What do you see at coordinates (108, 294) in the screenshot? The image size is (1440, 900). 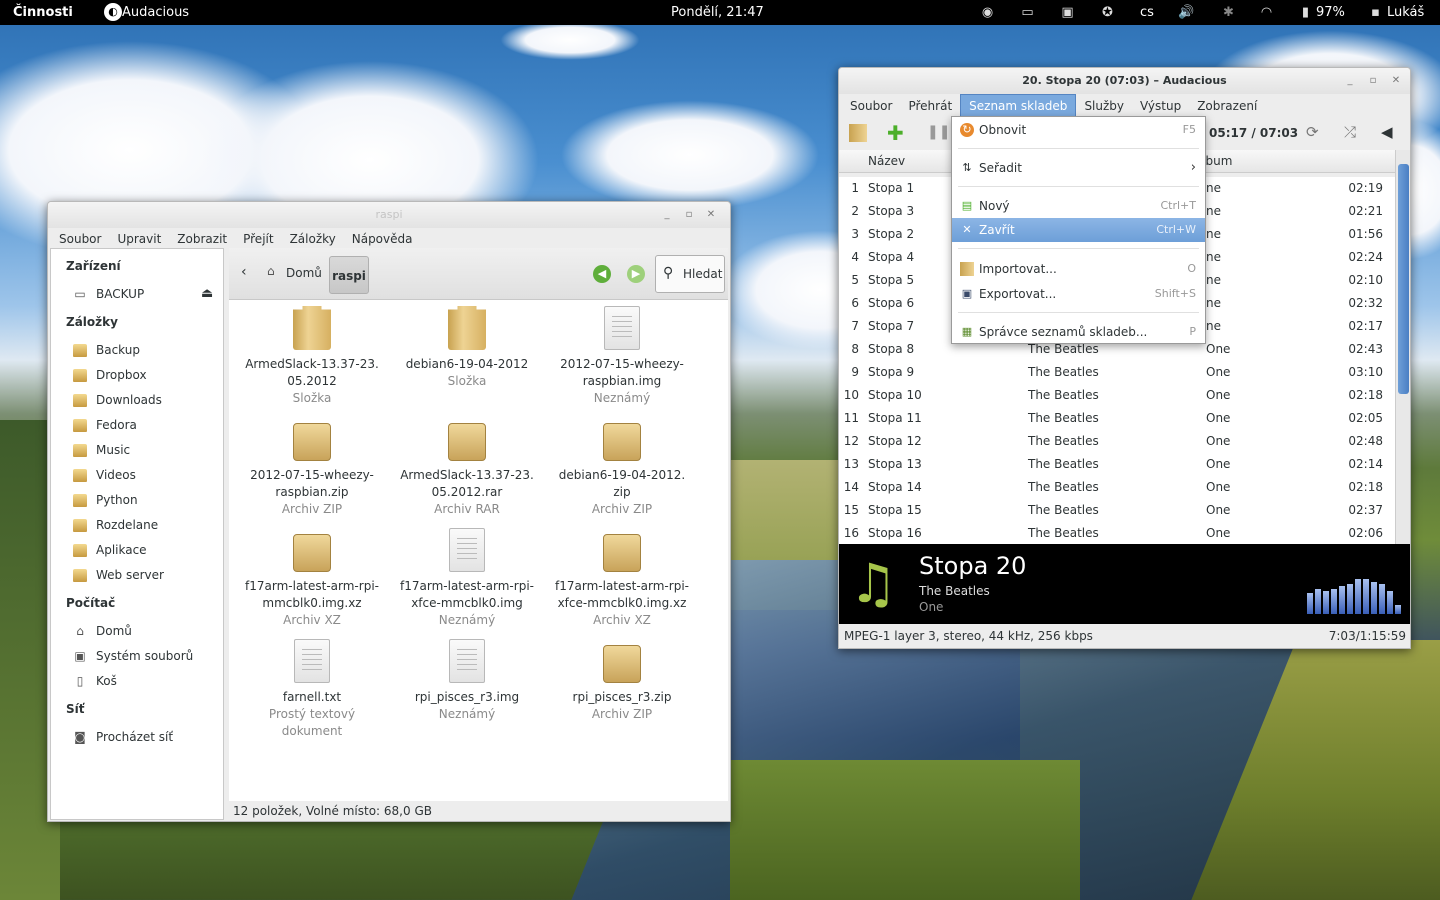 I see `sidebar-item-backup-device: ▭ BACKUP` at bounding box center [108, 294].